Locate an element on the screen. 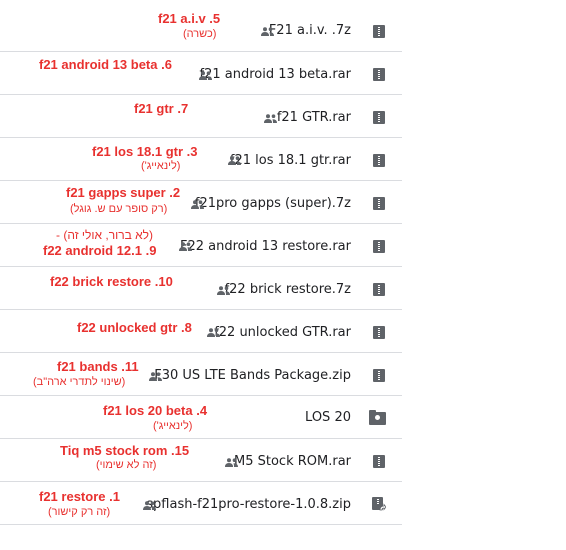 This screenshot has height=550, width=566. file-name: f22 brick restore.7z is located at coordinates (288, 289).